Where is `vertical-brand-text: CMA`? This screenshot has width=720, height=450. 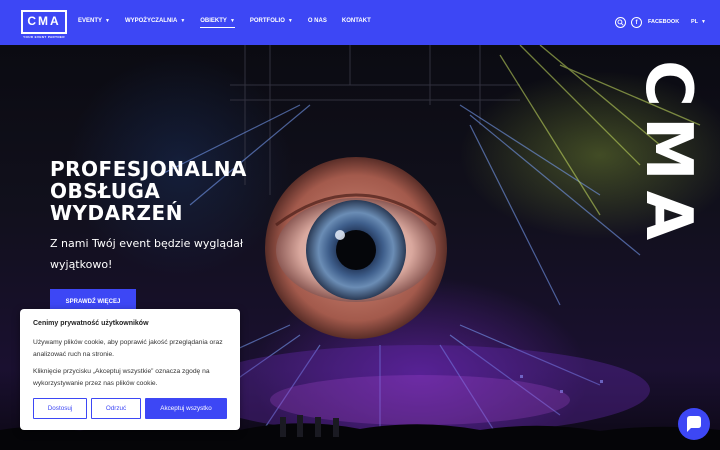
vertical-brand-text: CMA is located at coordinates (668, 155).